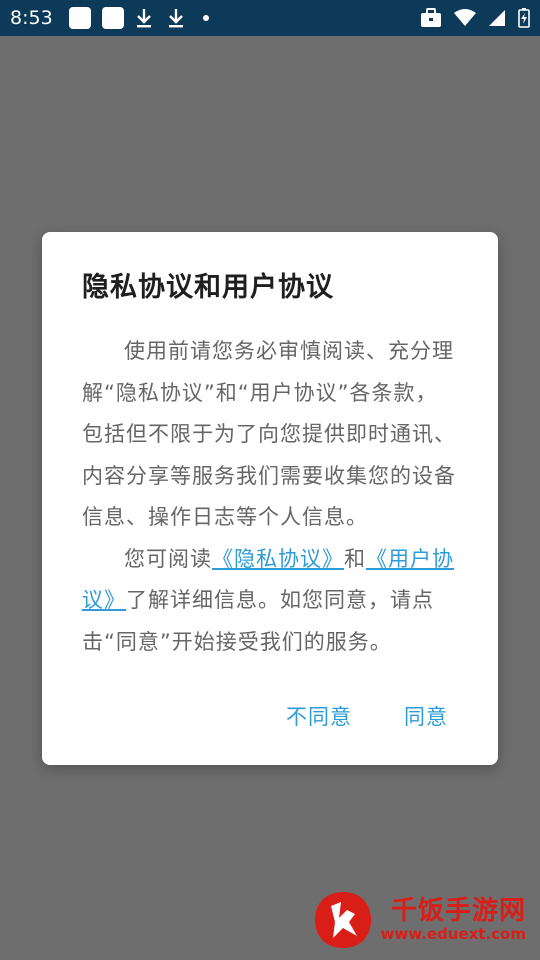  Describe the element at coordinates (168, 558) in the screenshot. I see `para2-prefix: 您可阅读` at that location.